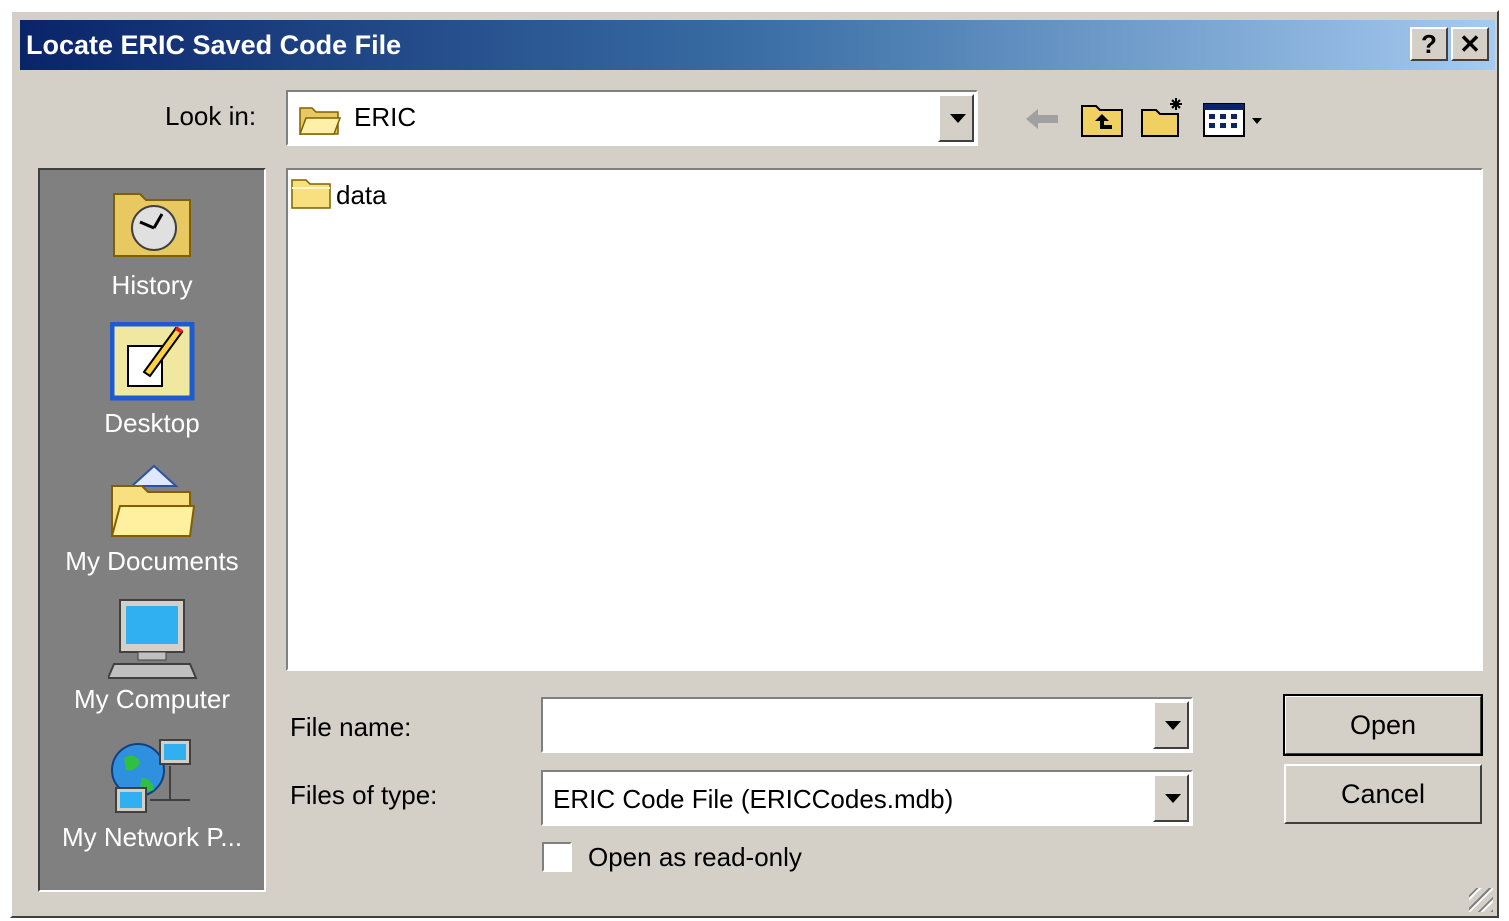  Describe the element at coordinates (867, 725) in the screenshot. I see `file-name-field` at that location.